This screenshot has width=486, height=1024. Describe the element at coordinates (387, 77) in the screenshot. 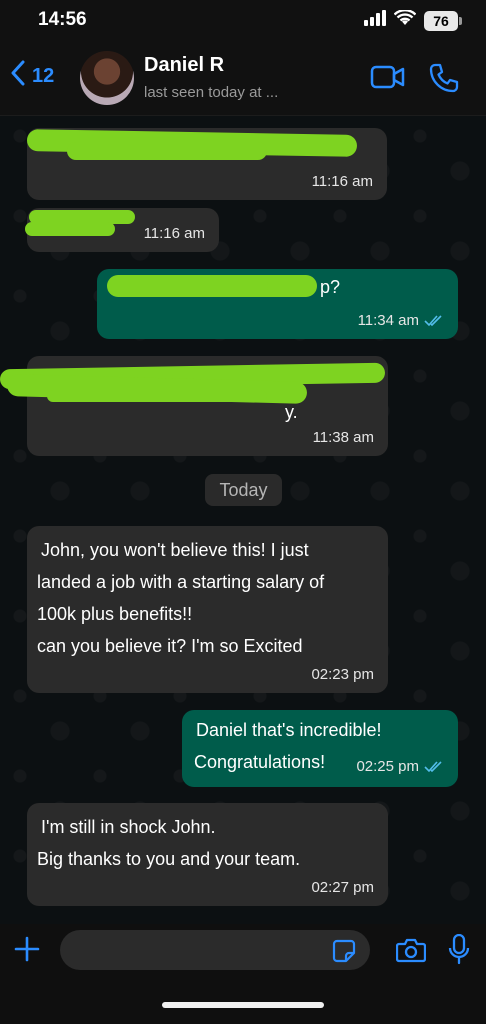

I see `video-camera-icon` at that location.